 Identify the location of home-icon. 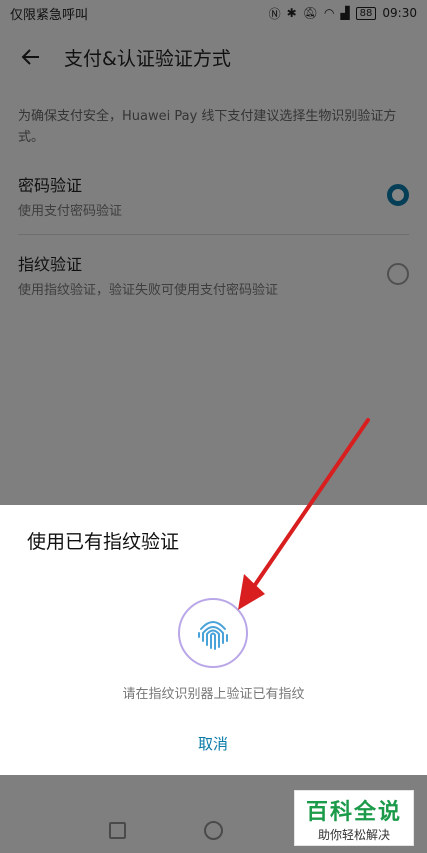
(213, 830).